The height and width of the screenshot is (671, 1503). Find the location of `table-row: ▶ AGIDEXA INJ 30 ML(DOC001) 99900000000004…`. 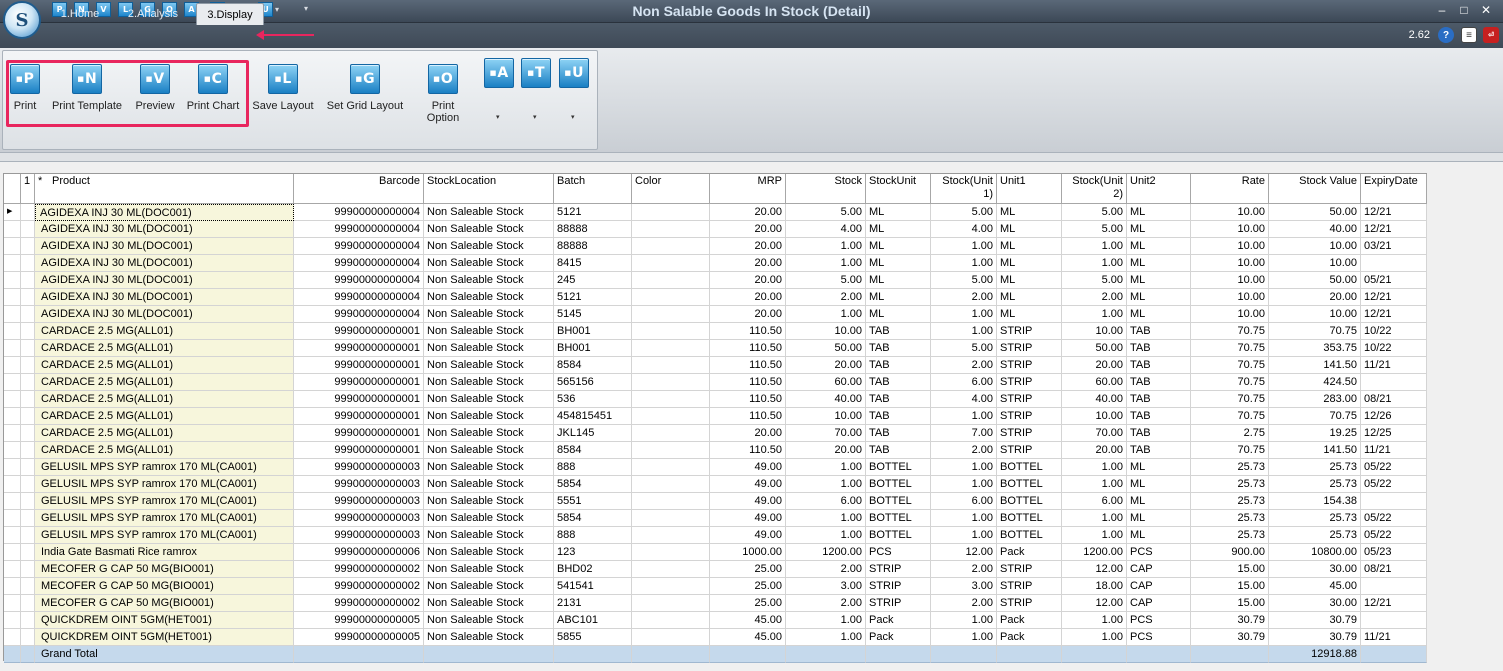

table-row: ▶ AGIDEXA INJ 30 ML(DOC001) 99900000000004… is located at coordinates (716, 212).